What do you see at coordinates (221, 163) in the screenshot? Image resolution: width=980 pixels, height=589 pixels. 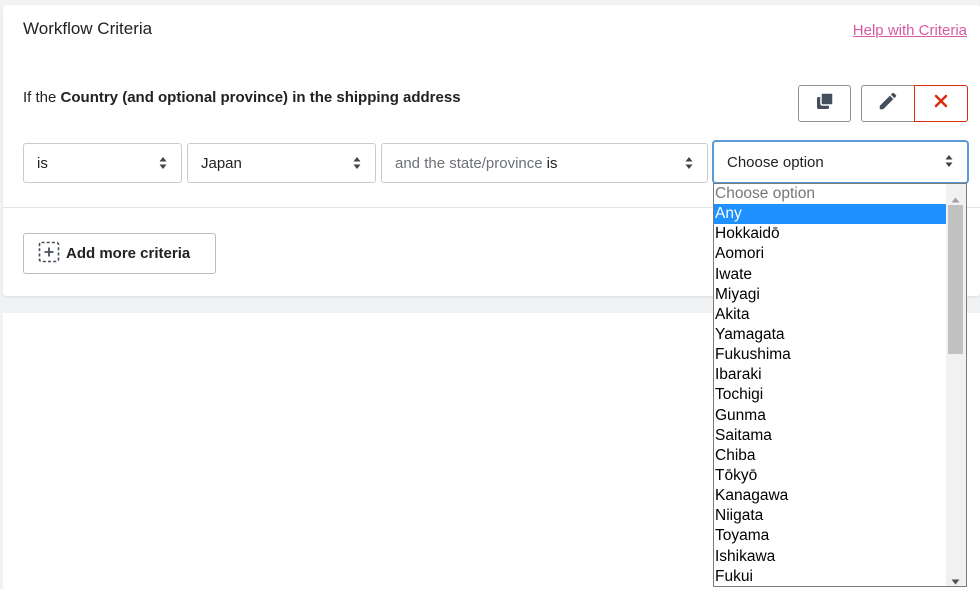 I see `country-value: Japan` at bounding box center [221, 163].